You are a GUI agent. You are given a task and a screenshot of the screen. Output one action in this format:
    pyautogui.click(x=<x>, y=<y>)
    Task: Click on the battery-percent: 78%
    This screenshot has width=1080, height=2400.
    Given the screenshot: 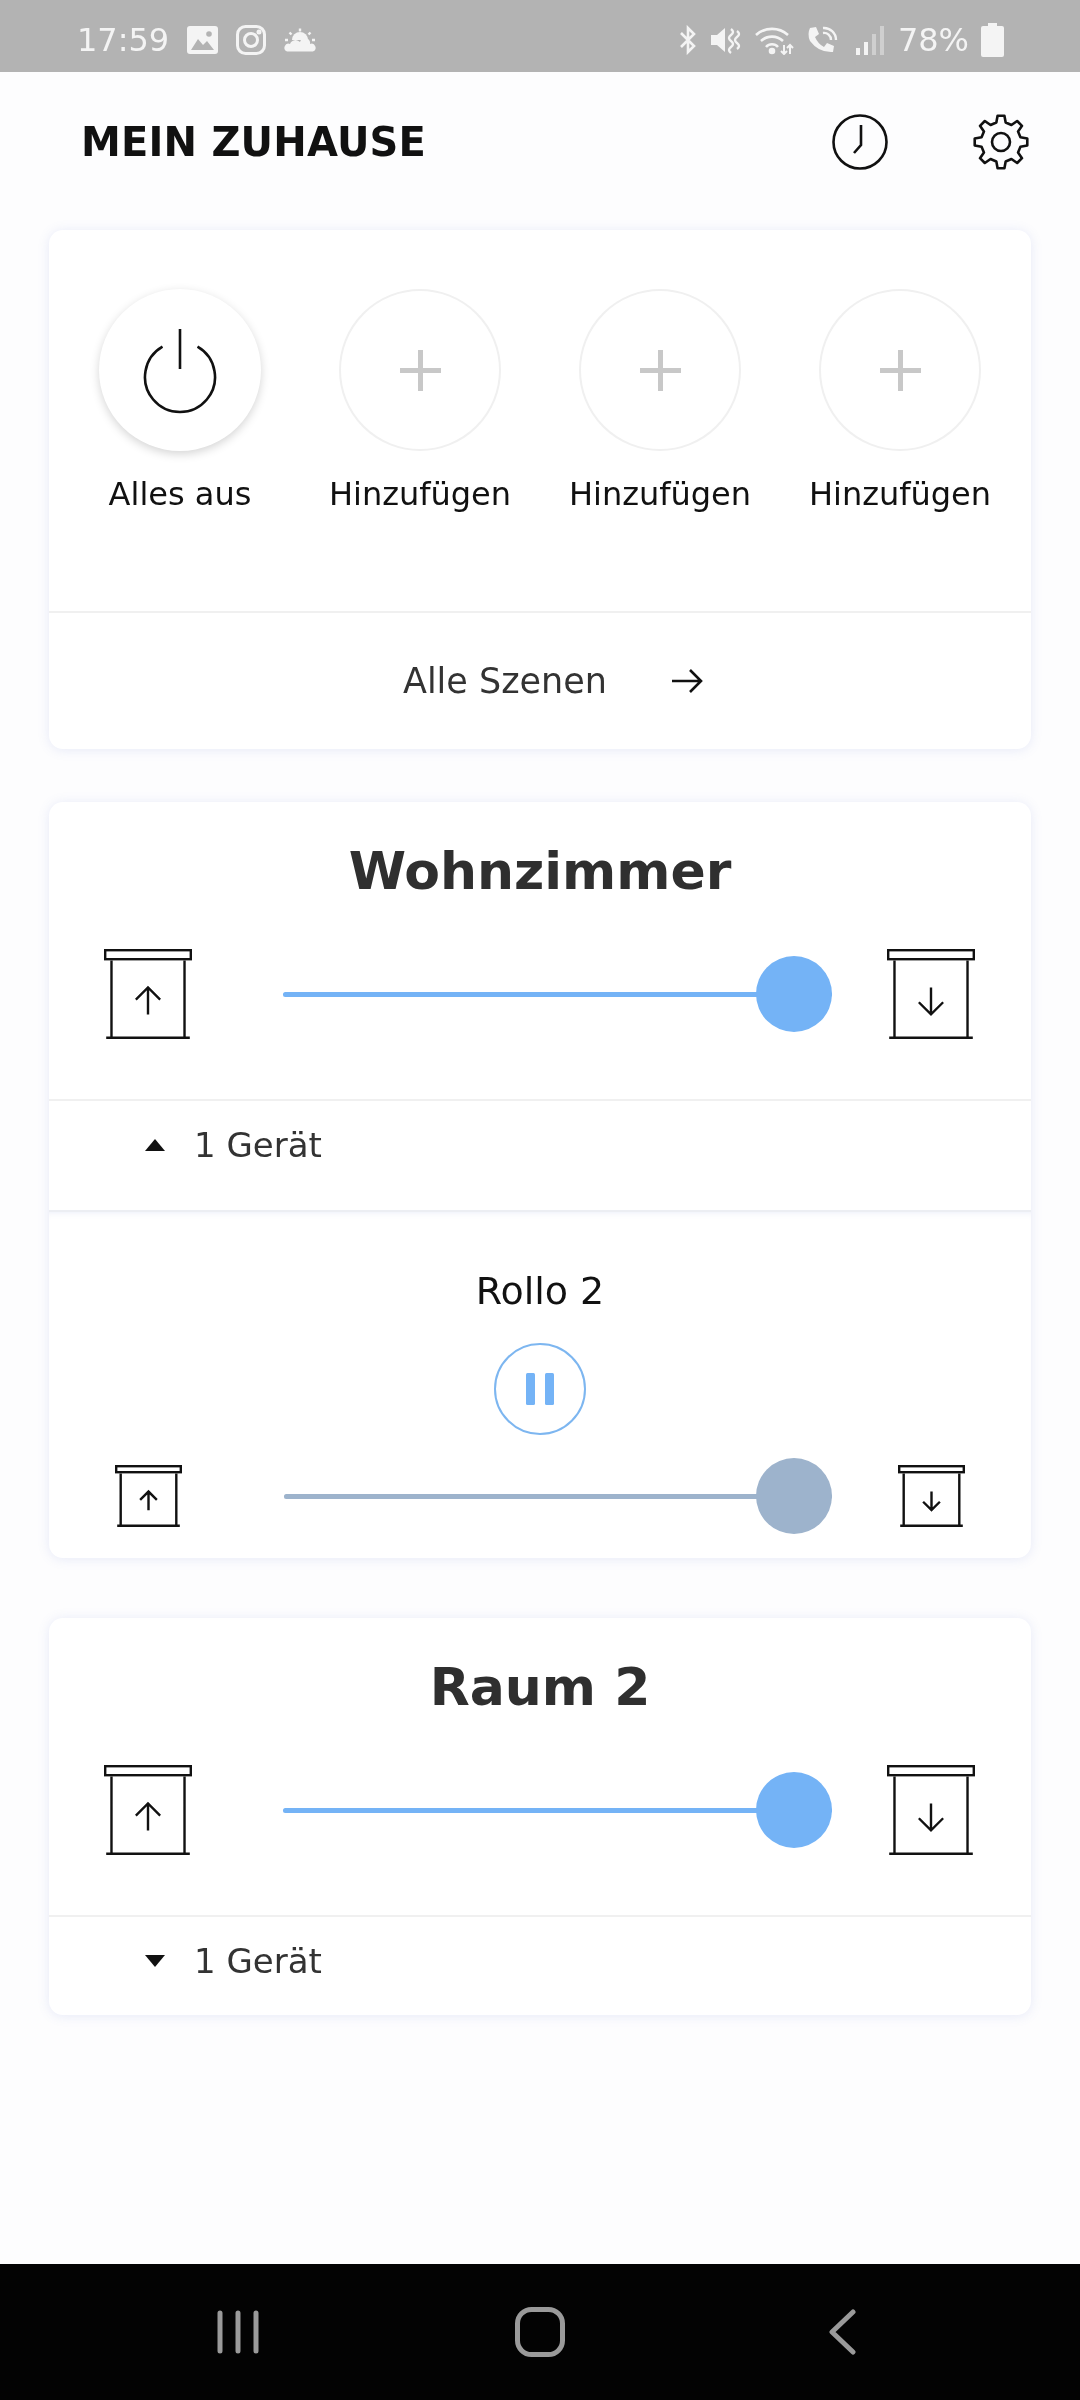 What is the action you would take?
    pyautogui.click(x=933, y=40)
    